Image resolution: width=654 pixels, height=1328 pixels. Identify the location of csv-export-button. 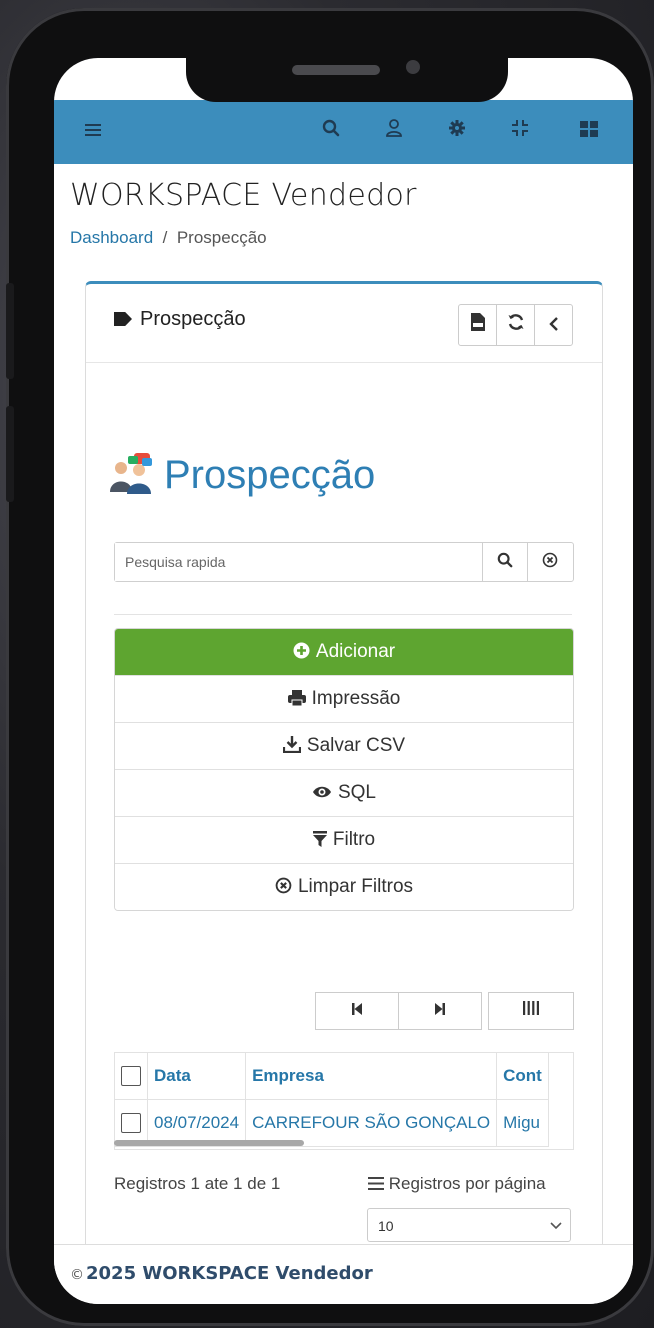
(477, 325).